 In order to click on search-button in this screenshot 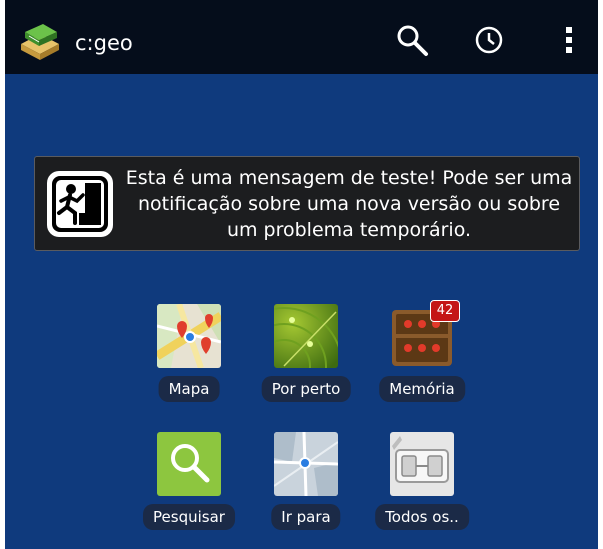, I will do `click(412, 40)`.